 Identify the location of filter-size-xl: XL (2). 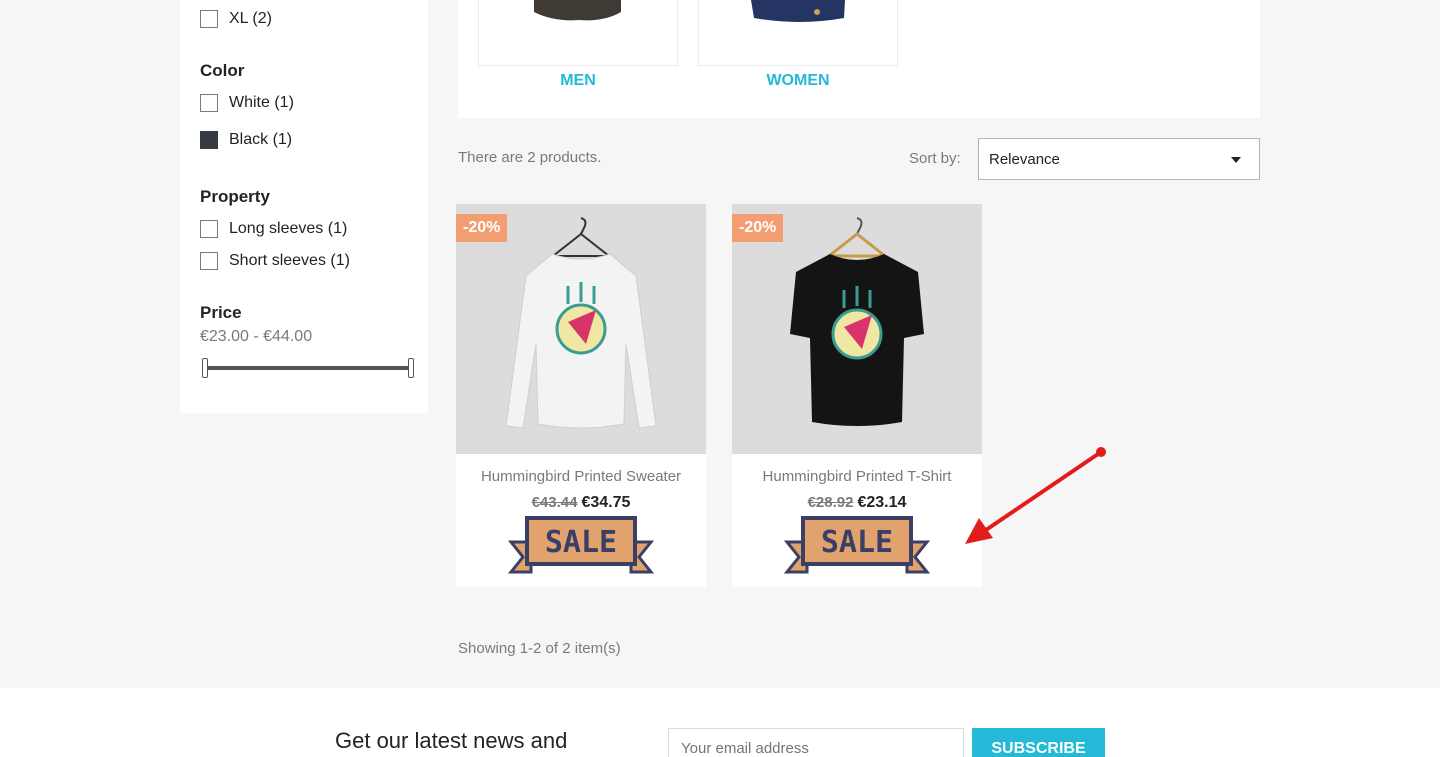
(236, 19).